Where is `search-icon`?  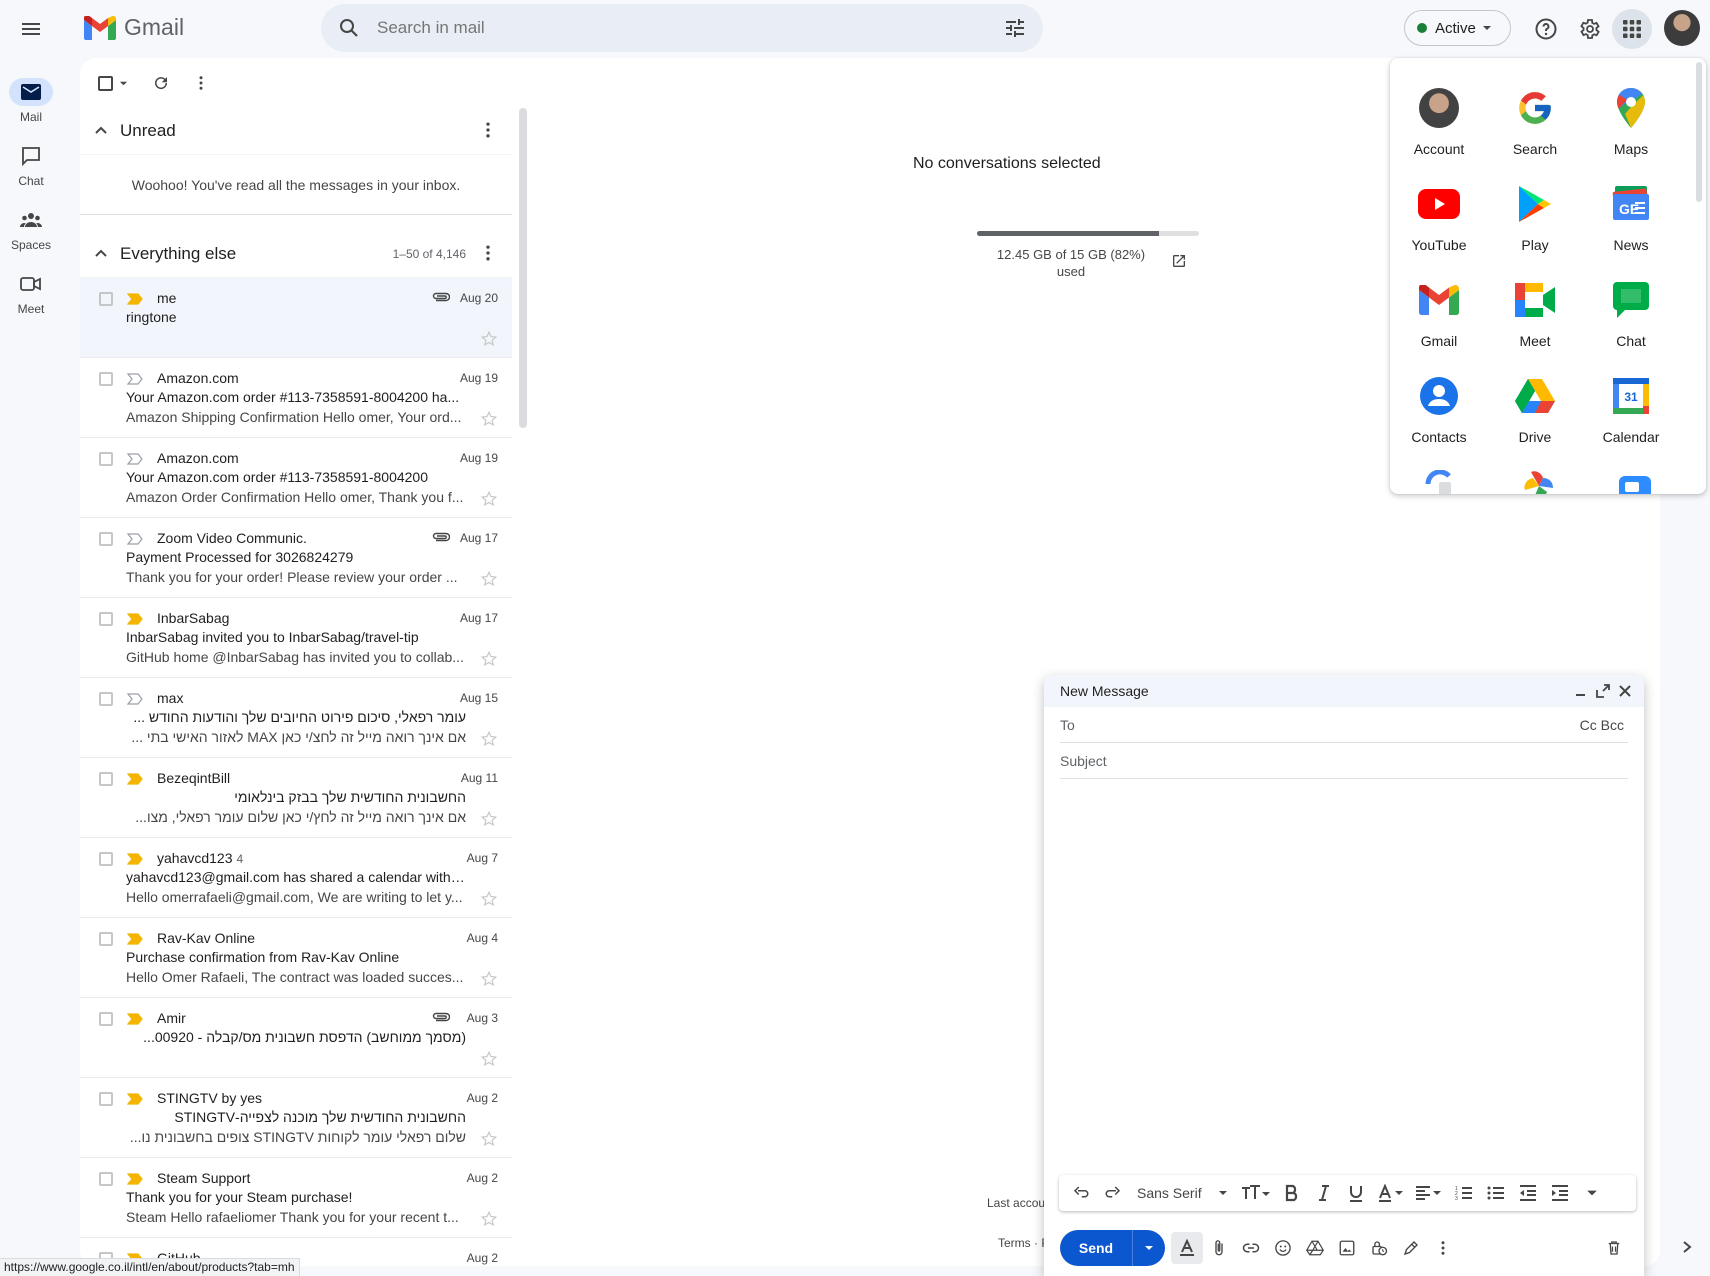
search-icon is located at coordinates (349, 28).